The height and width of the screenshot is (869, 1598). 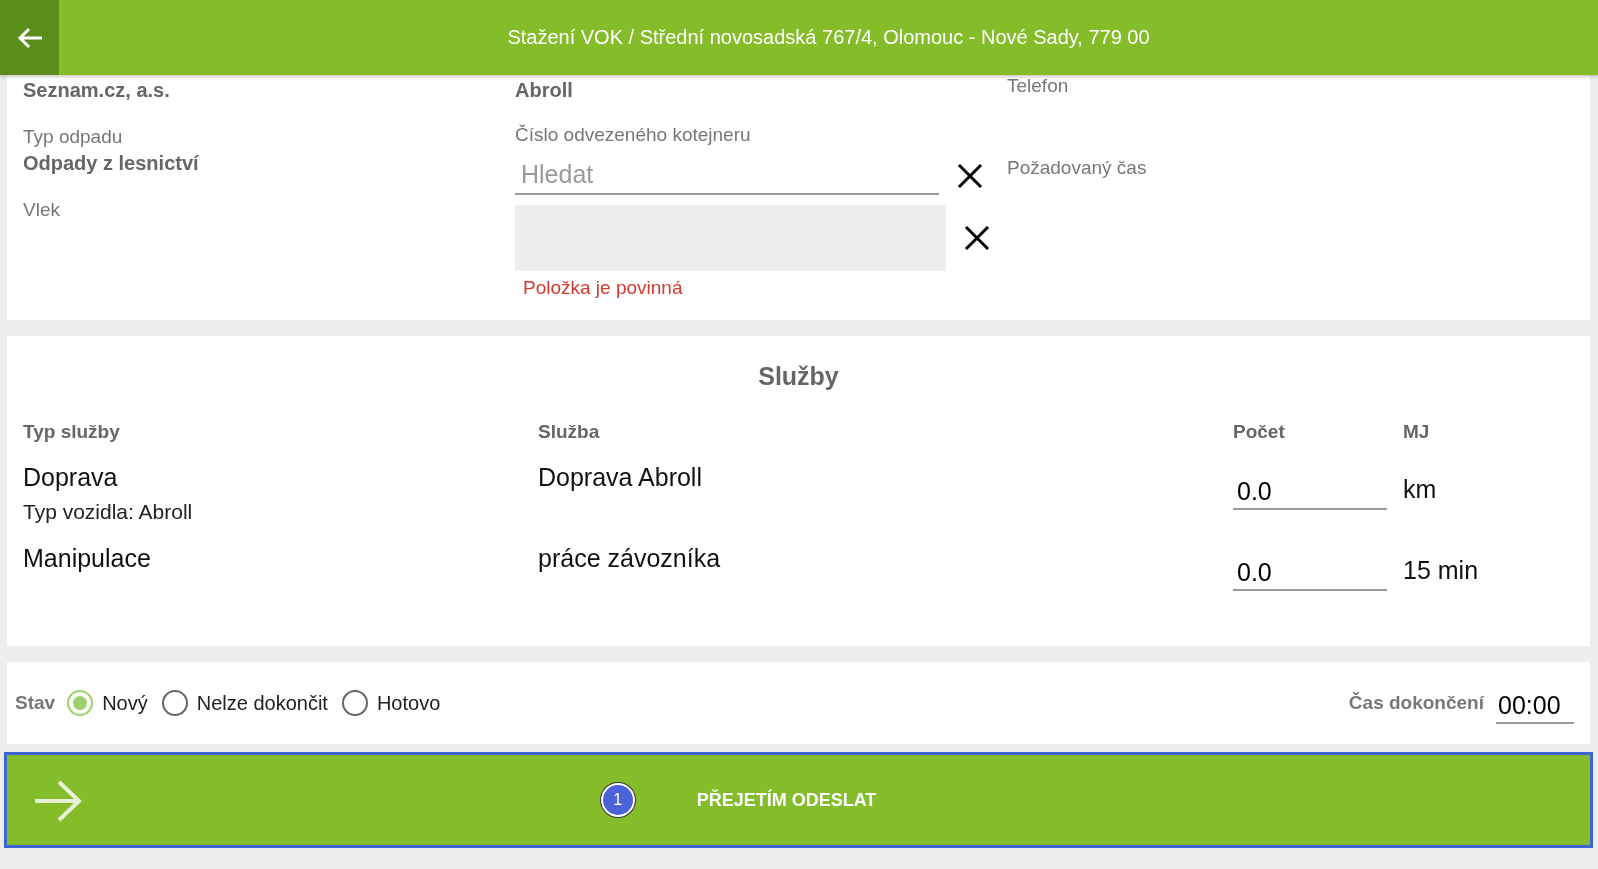 What do you see at coordinates (391, 703) in the screenshot?
I see `status-radio: Hotovo` at bounding box center [391, 703].